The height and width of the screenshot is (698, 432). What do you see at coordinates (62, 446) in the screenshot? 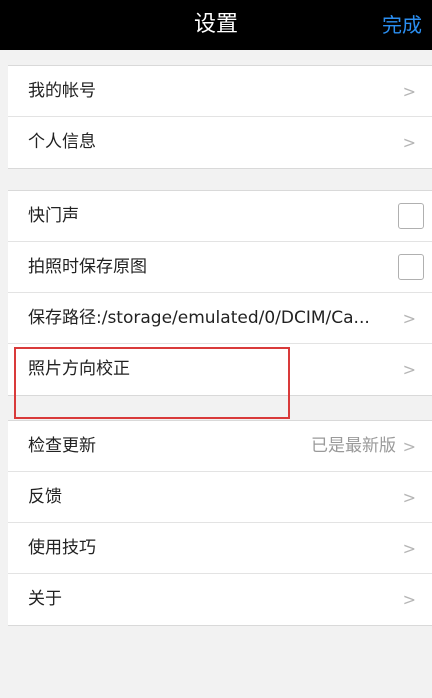
I see `row-label: 检查更新` at bounding box center [62, 446].